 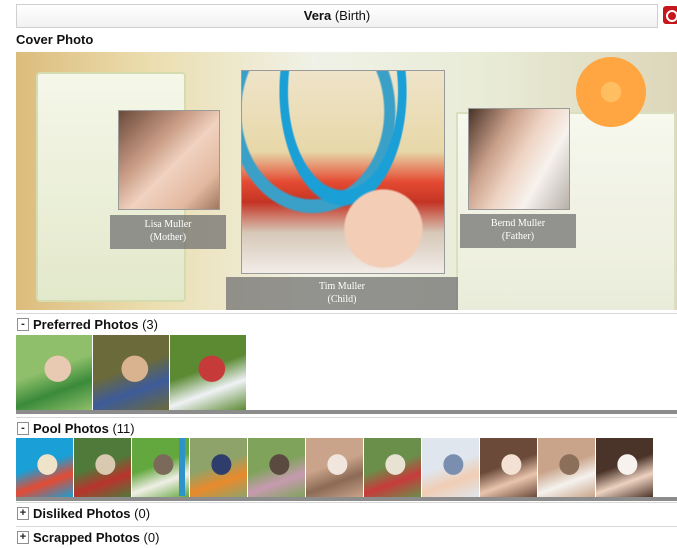 I want to click on father-and-baby-photo, so click(x=624, y=467).